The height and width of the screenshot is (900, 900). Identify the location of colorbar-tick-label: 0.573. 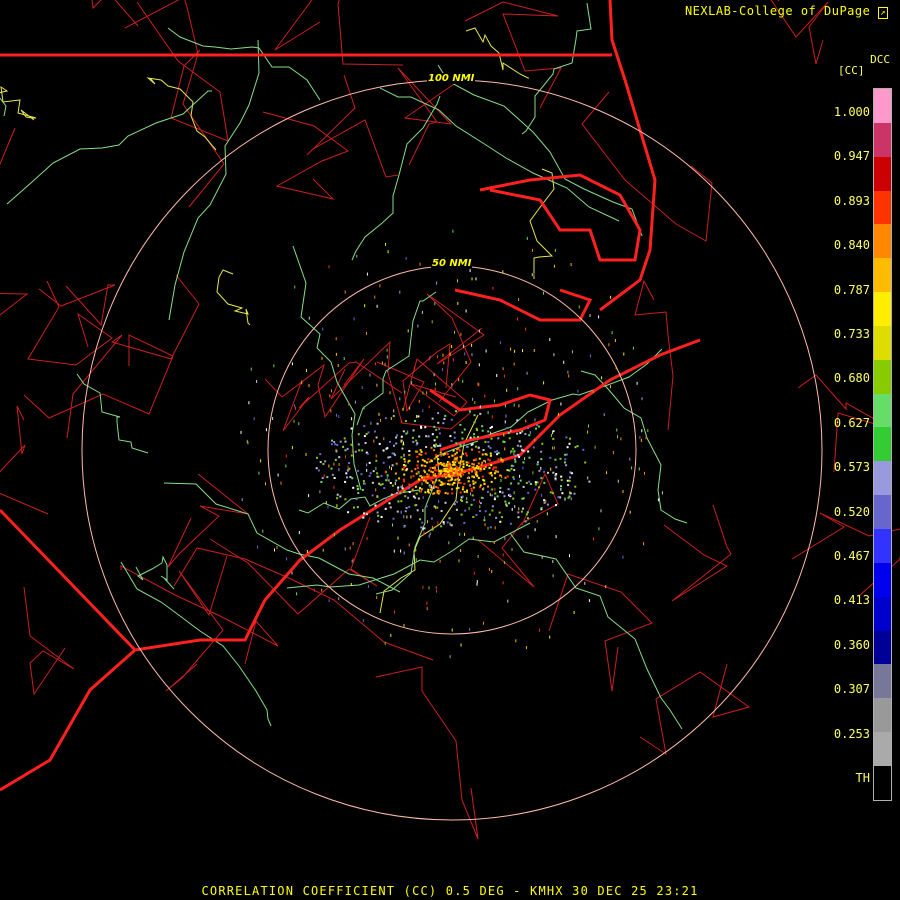
(851, 467).